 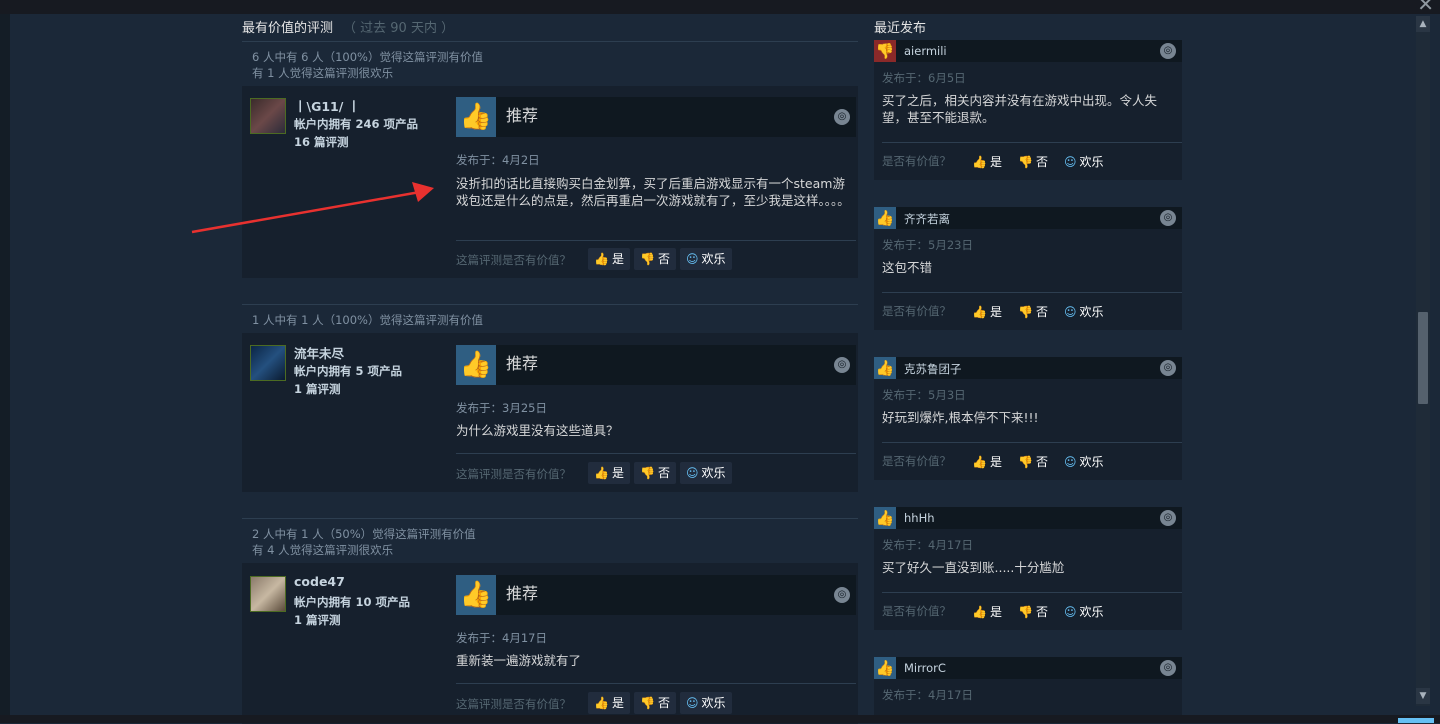 What do you see at coordinates (501, 638) in the screenshot?
I see `posted-date: 发布于：4月17日` at bounding box center [501, 638].